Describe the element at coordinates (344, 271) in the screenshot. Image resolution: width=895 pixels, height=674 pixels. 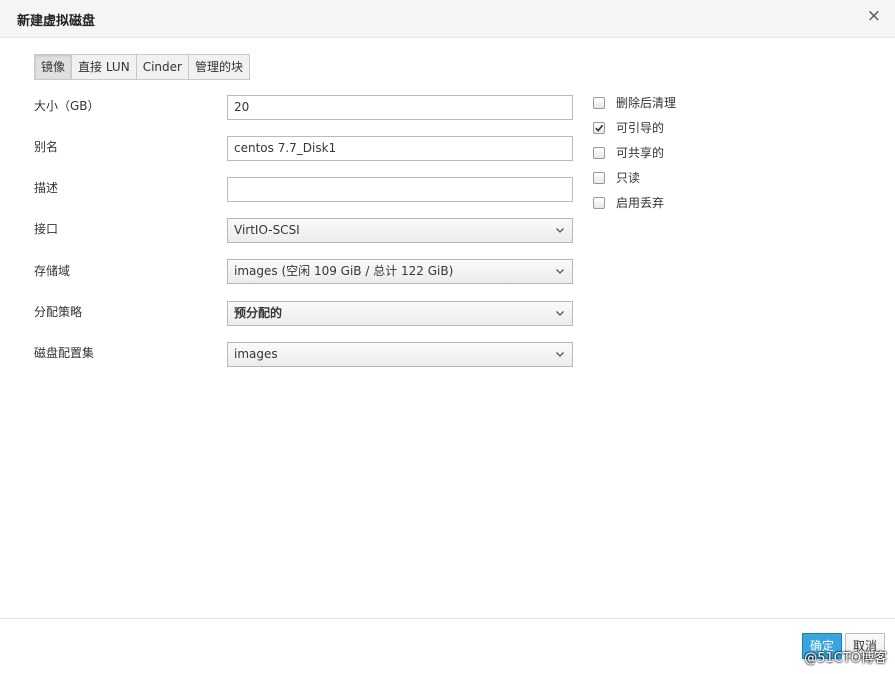
I see `storage-domain-value: images (空闲 109 GiB / 总计 122 GiB)` at that location.